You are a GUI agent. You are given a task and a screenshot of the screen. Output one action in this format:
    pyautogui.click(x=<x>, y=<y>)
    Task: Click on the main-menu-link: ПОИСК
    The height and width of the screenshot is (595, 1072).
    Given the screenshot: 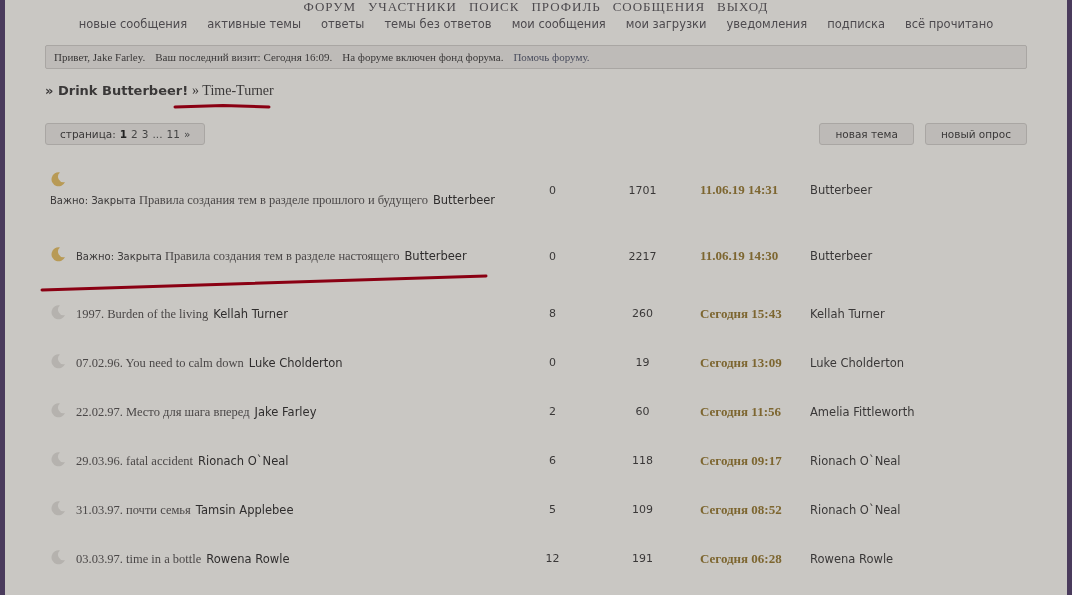 What is the action you would take?
    pyautogui.click(x=494, y=7)
    